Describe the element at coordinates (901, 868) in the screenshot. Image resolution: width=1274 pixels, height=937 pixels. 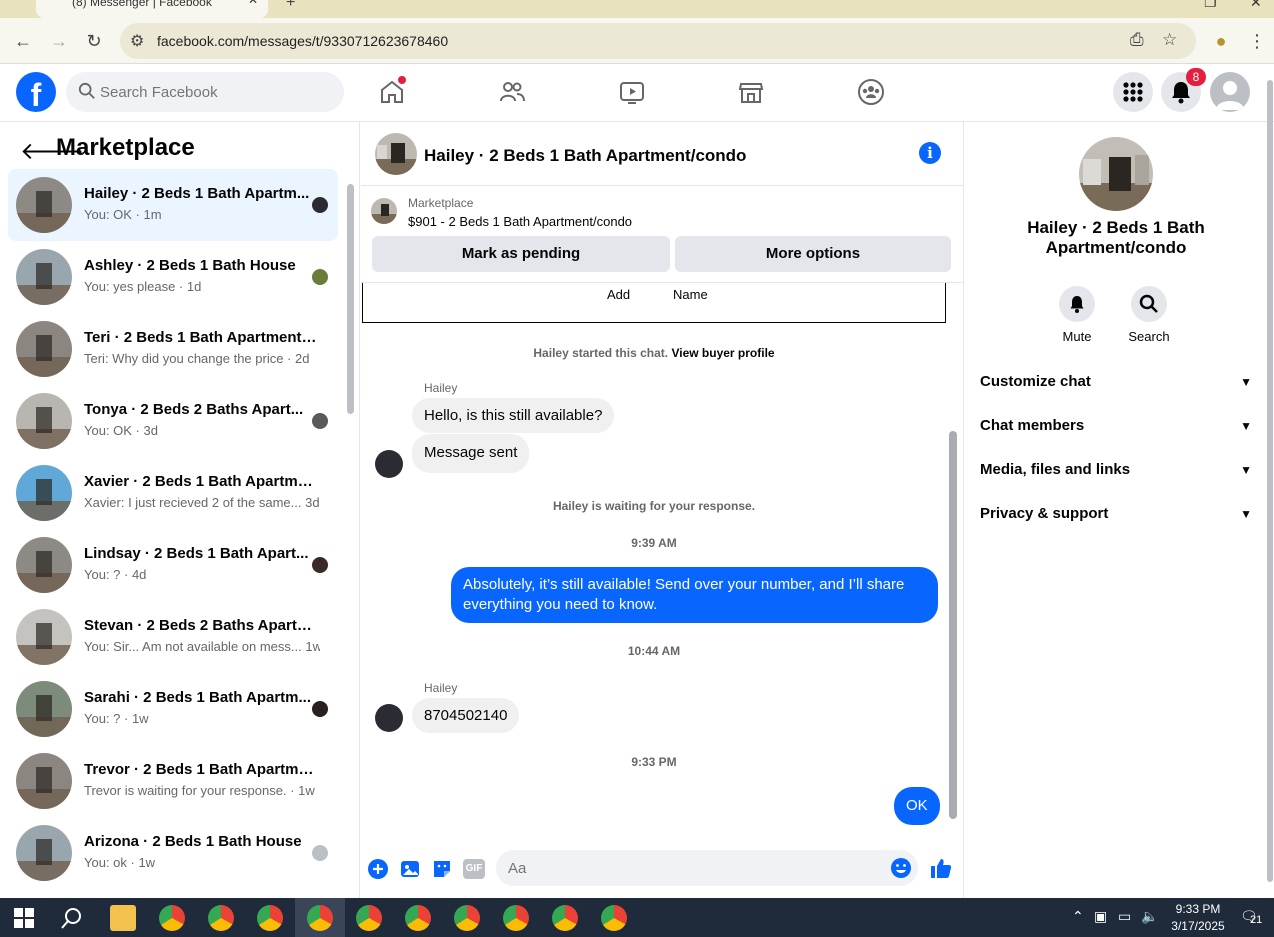
I see `emoji-icon` at that location.